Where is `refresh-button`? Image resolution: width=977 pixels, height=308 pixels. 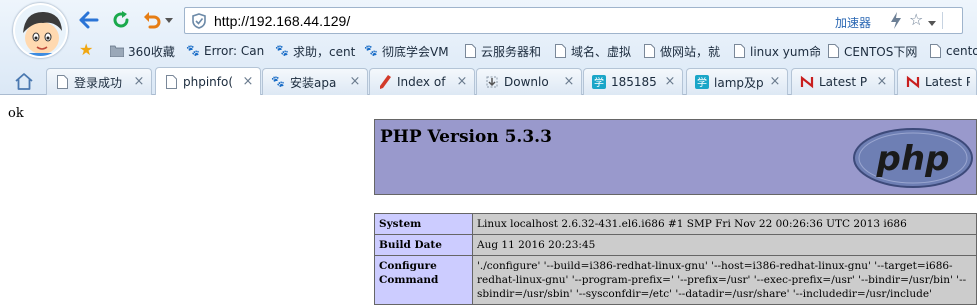
refresh-button is located at coordinates (121, 20).